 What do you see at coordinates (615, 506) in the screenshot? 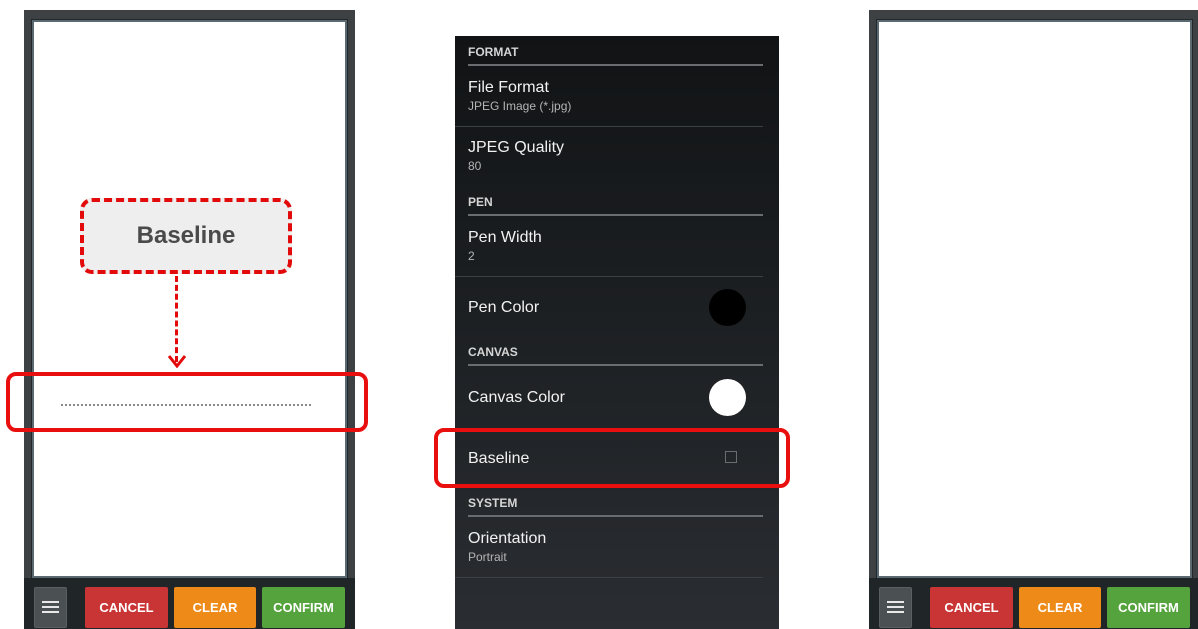
I see `section-system: SYSTEM` at bounding box center [615, 506].